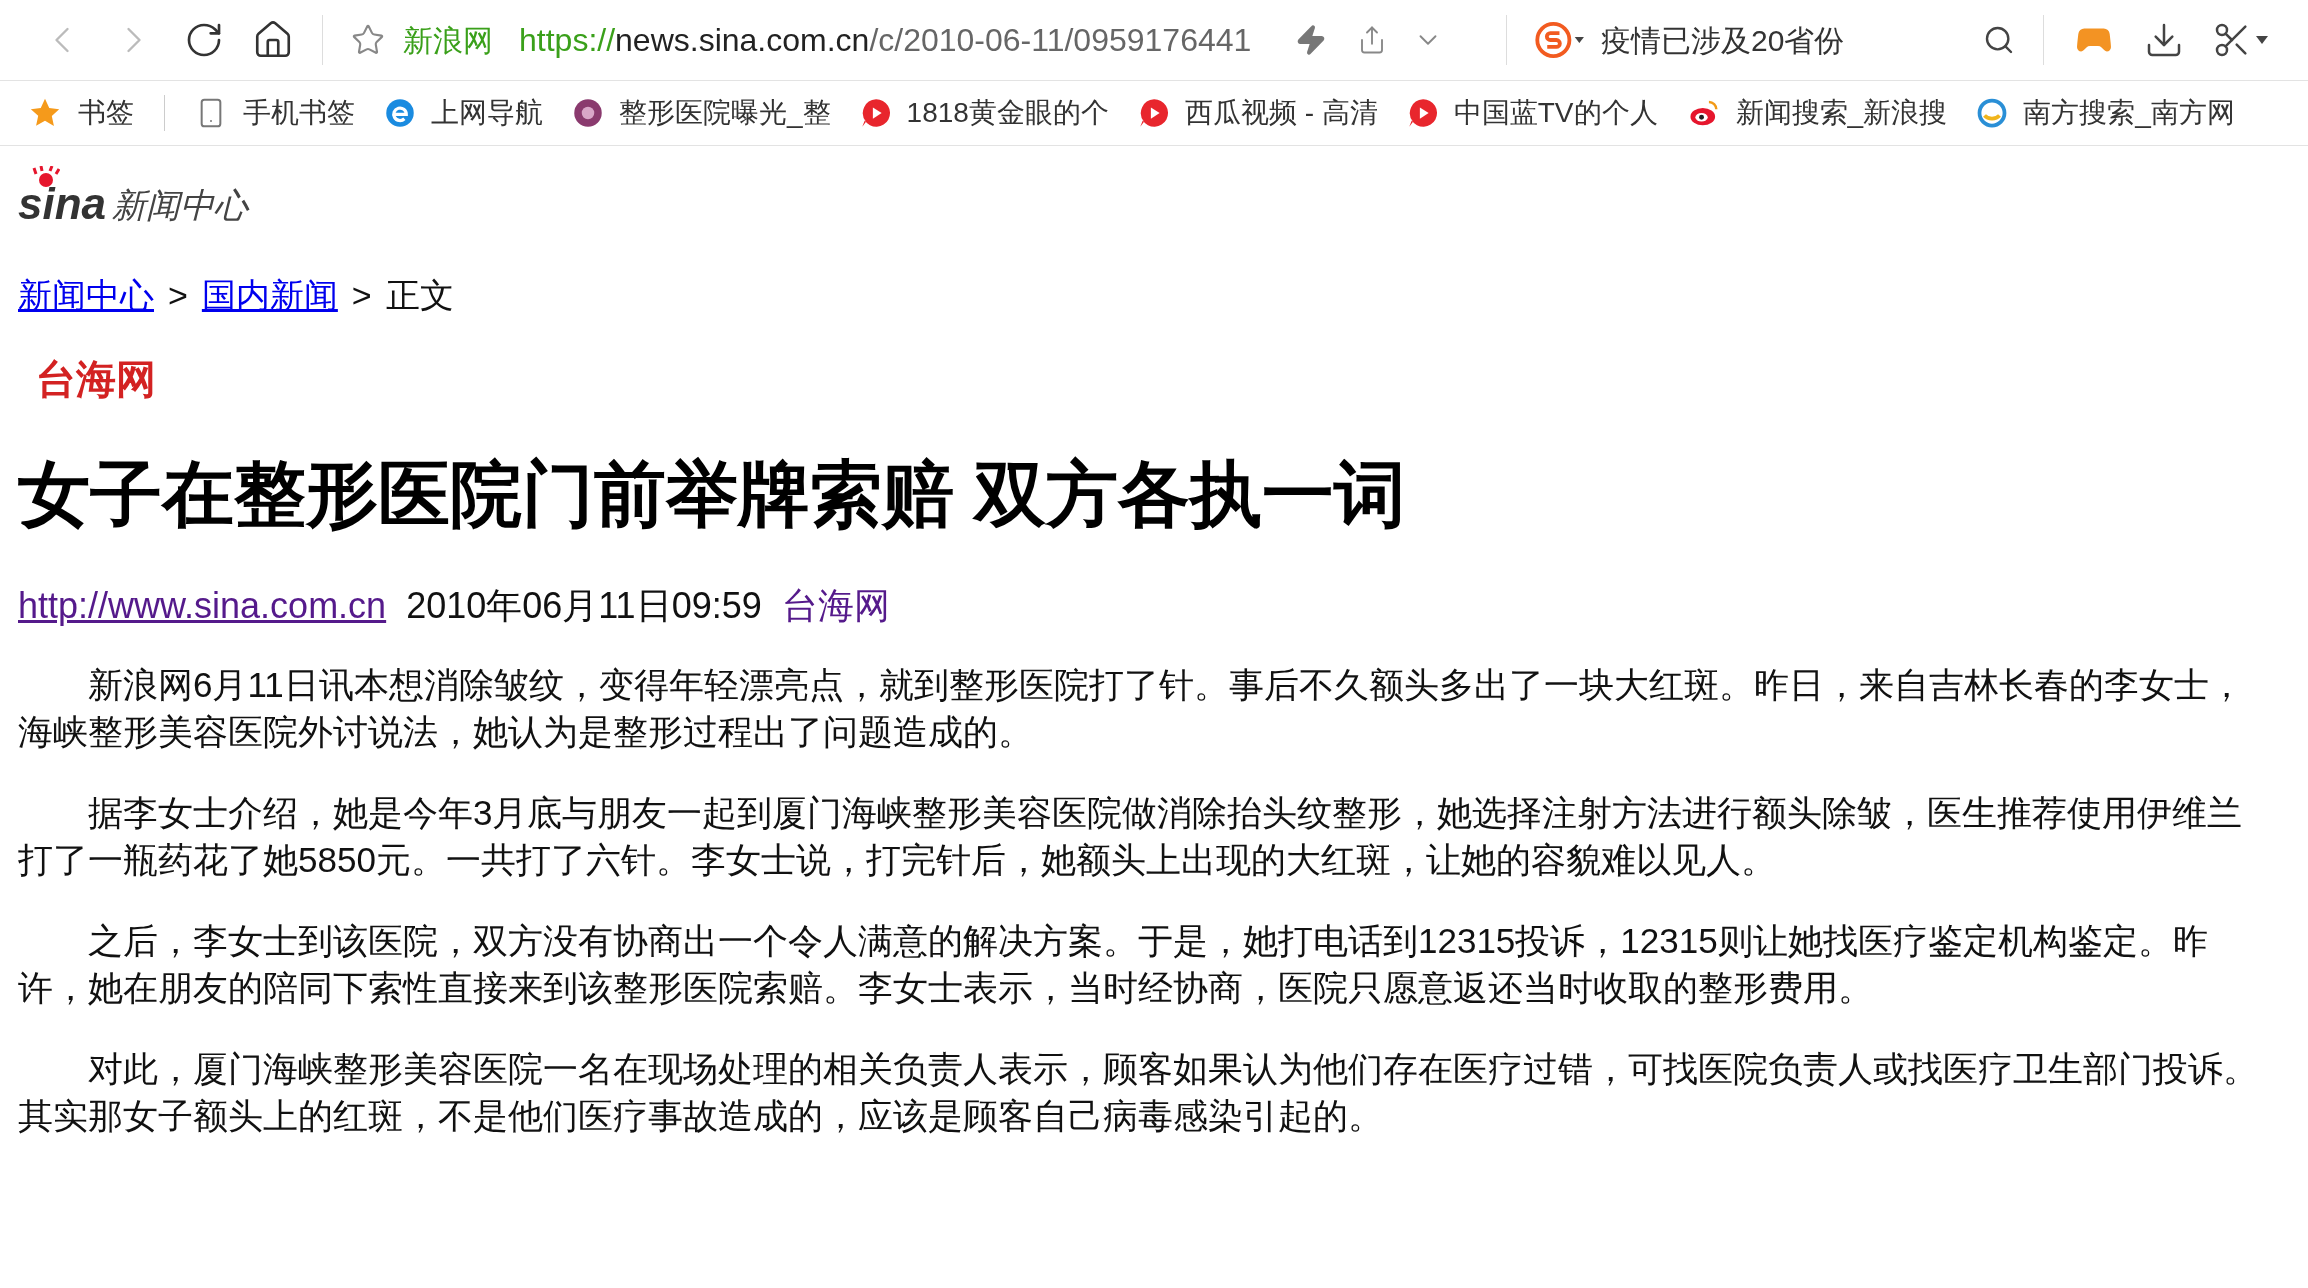 This screenshot has width=2308, height=1288. What do you see at coordinates (448, 40) in the screenshot?
I see `site-name: 新浪网` at bounding box center [448, 40].